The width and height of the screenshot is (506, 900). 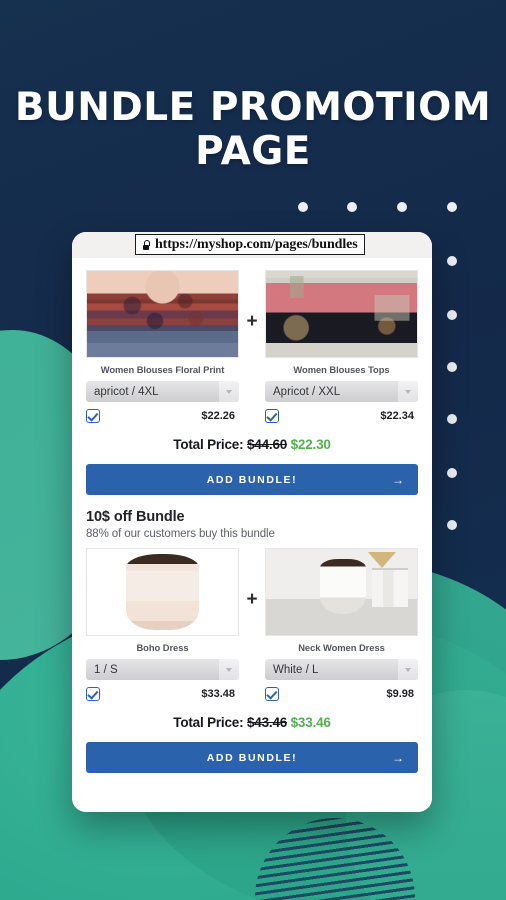 What do you see at coordinates (307, 391) in the screenshot?
I see `variant-select-value: Apricot / XXL` at bounding box center [307, 391].